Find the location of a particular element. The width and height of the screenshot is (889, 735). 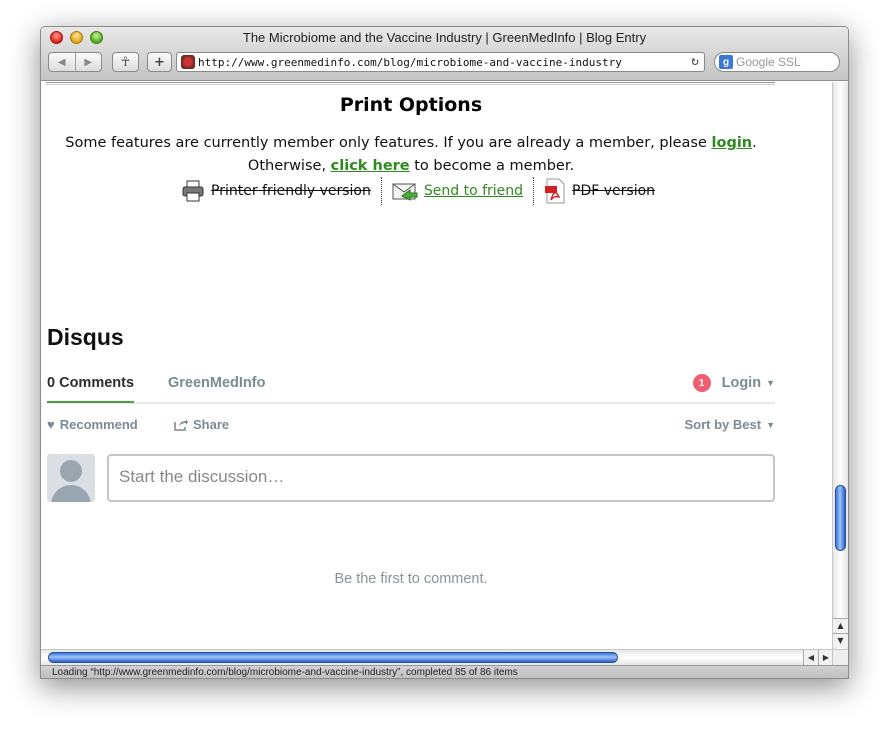

tab-community: GreenMedInfo is located at coordinates (216, 383).